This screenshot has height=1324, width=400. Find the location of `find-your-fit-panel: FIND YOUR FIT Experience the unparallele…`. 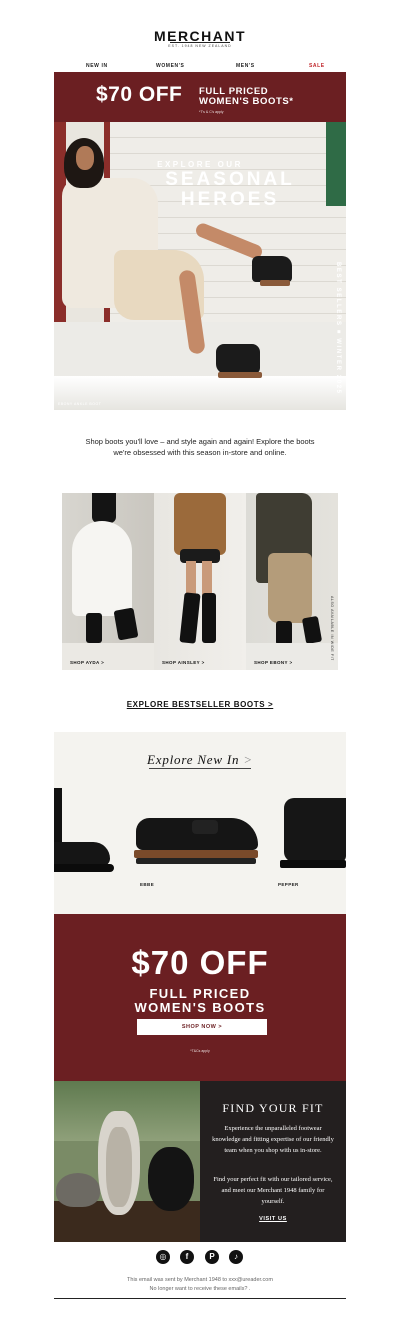

find-your-fit-panel: FIND YOUR FIT Experience the unparallele… is located at coordinates (273, 1161).